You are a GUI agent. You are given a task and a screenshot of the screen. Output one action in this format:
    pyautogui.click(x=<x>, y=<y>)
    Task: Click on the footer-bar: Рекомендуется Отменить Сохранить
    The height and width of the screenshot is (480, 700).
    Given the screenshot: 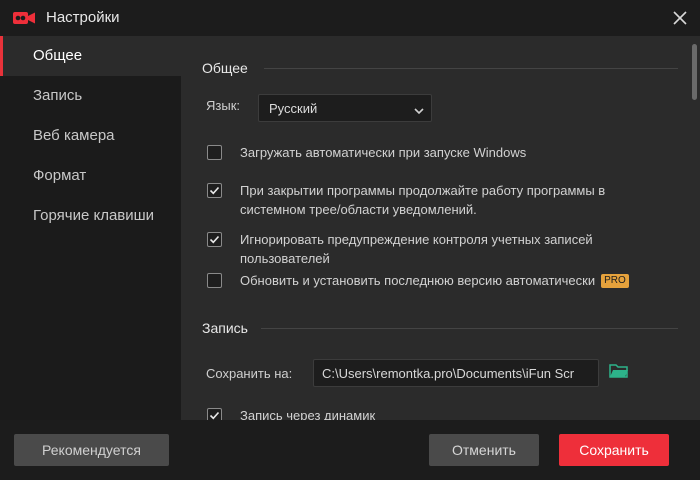 What is the action you would take?
    pyautogui.click(x=350, y=450)
    